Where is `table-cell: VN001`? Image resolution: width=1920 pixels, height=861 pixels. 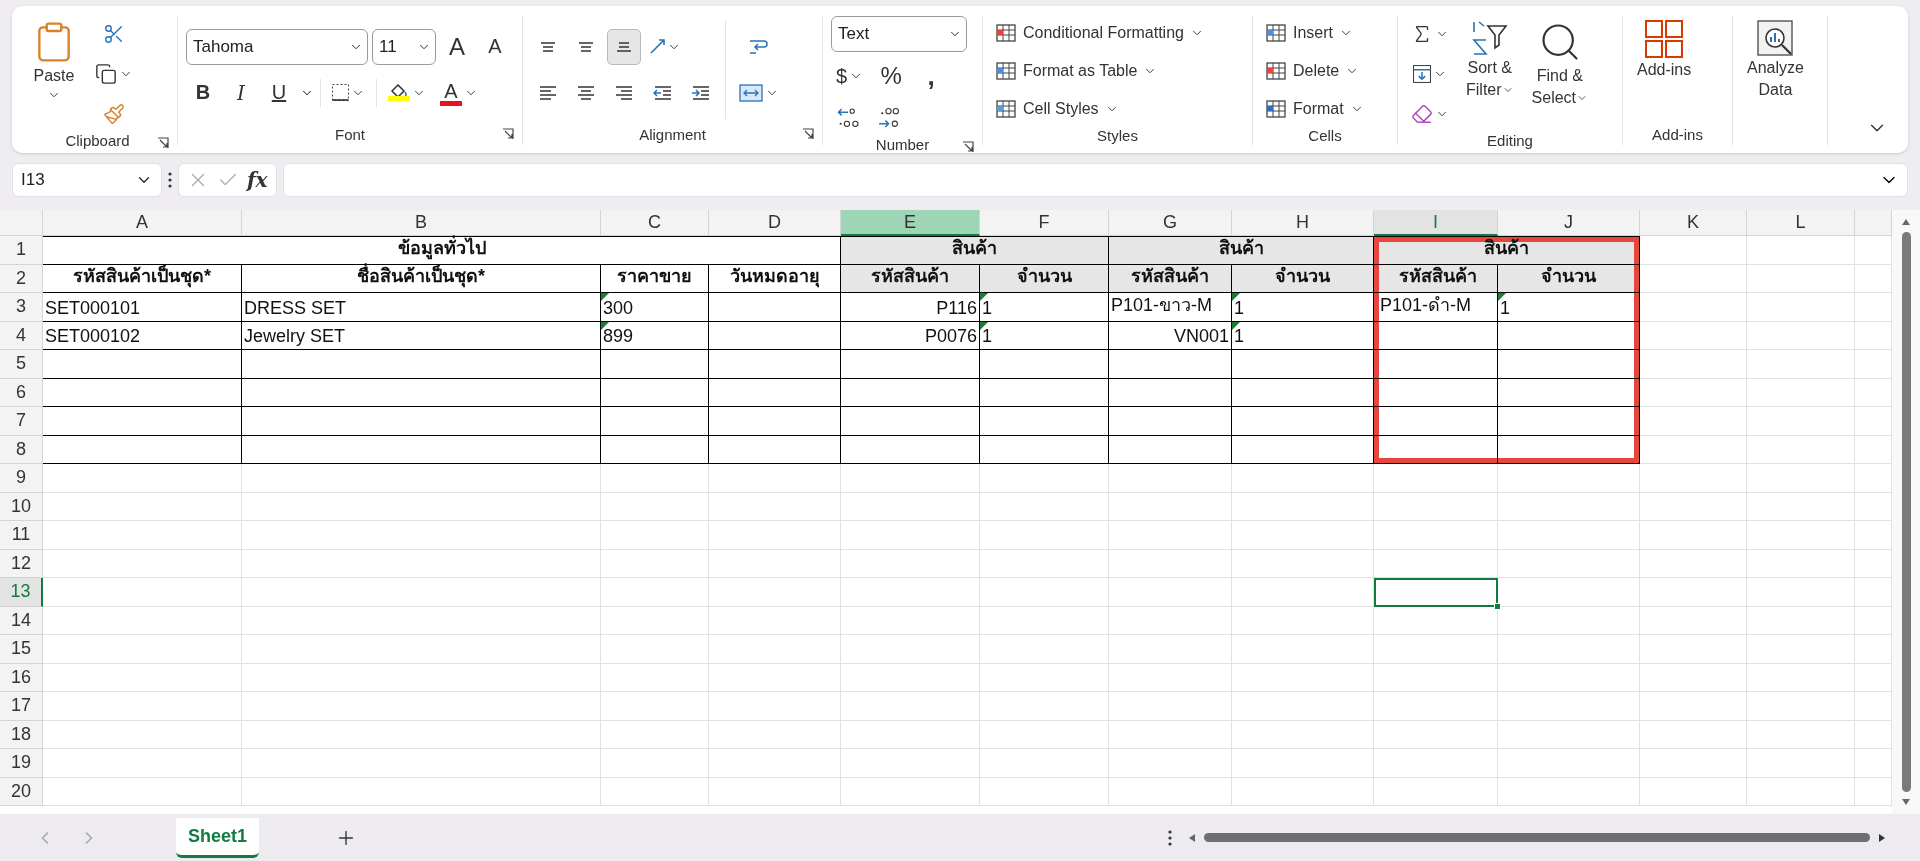
table-cell: VN001 is located at coordinates (1170, 335).